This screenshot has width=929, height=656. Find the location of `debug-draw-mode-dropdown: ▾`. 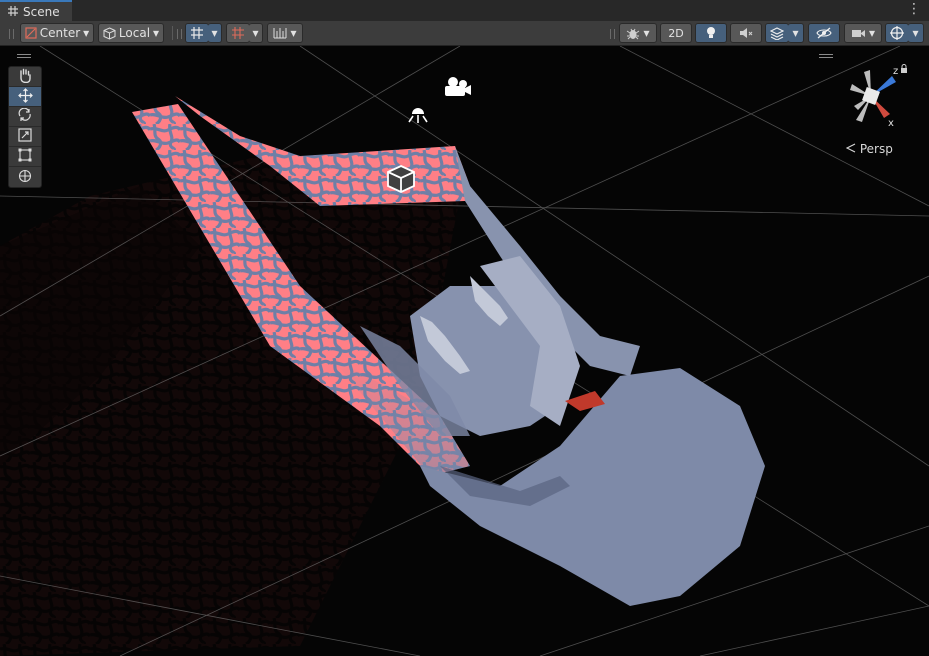

debug-draw-mode-dropdown: ▾ is located at coordinates (638, 33).